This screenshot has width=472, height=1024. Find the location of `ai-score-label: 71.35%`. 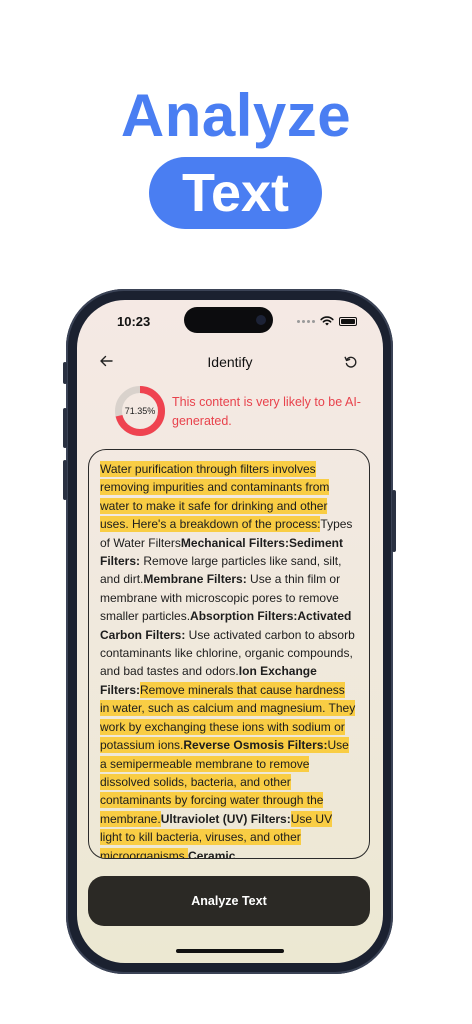

ai-score-label: 71.35% is located at coordinates (140, 411).